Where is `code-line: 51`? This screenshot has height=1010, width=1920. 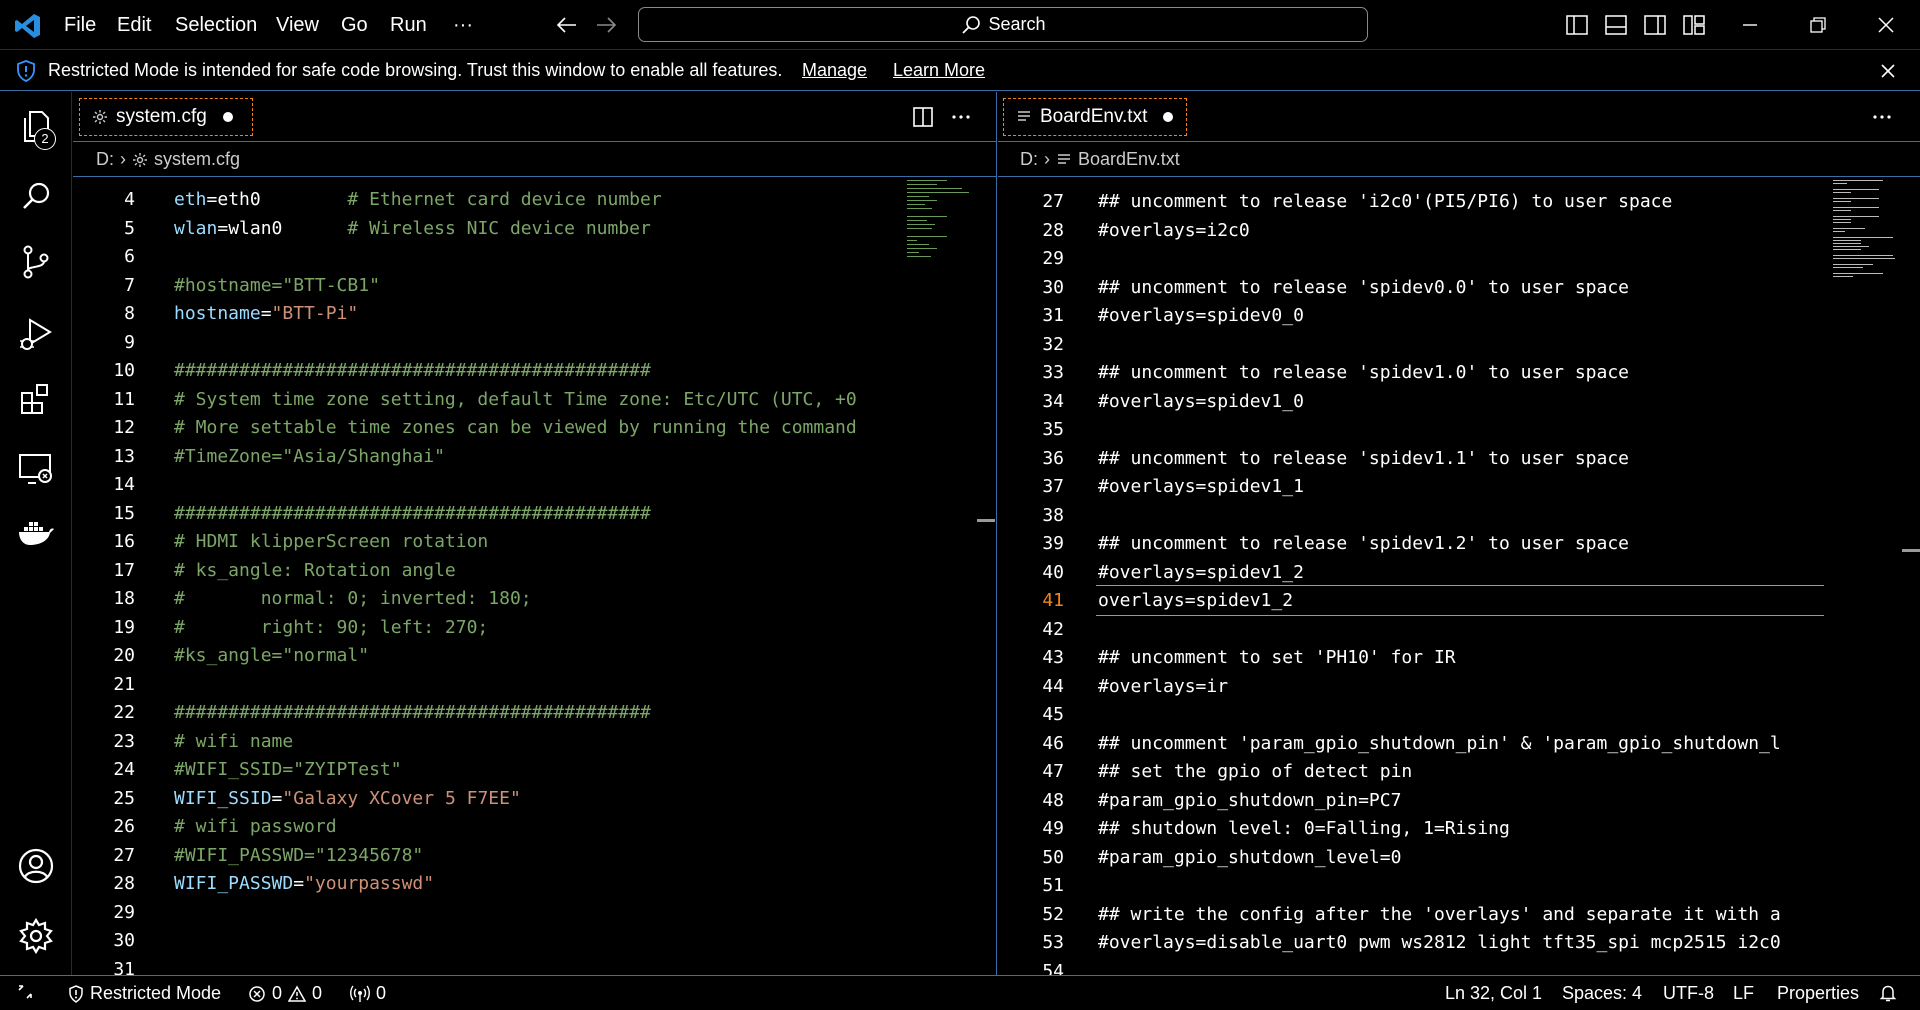 code-line: 51 is located at coordinates (1413, 886).